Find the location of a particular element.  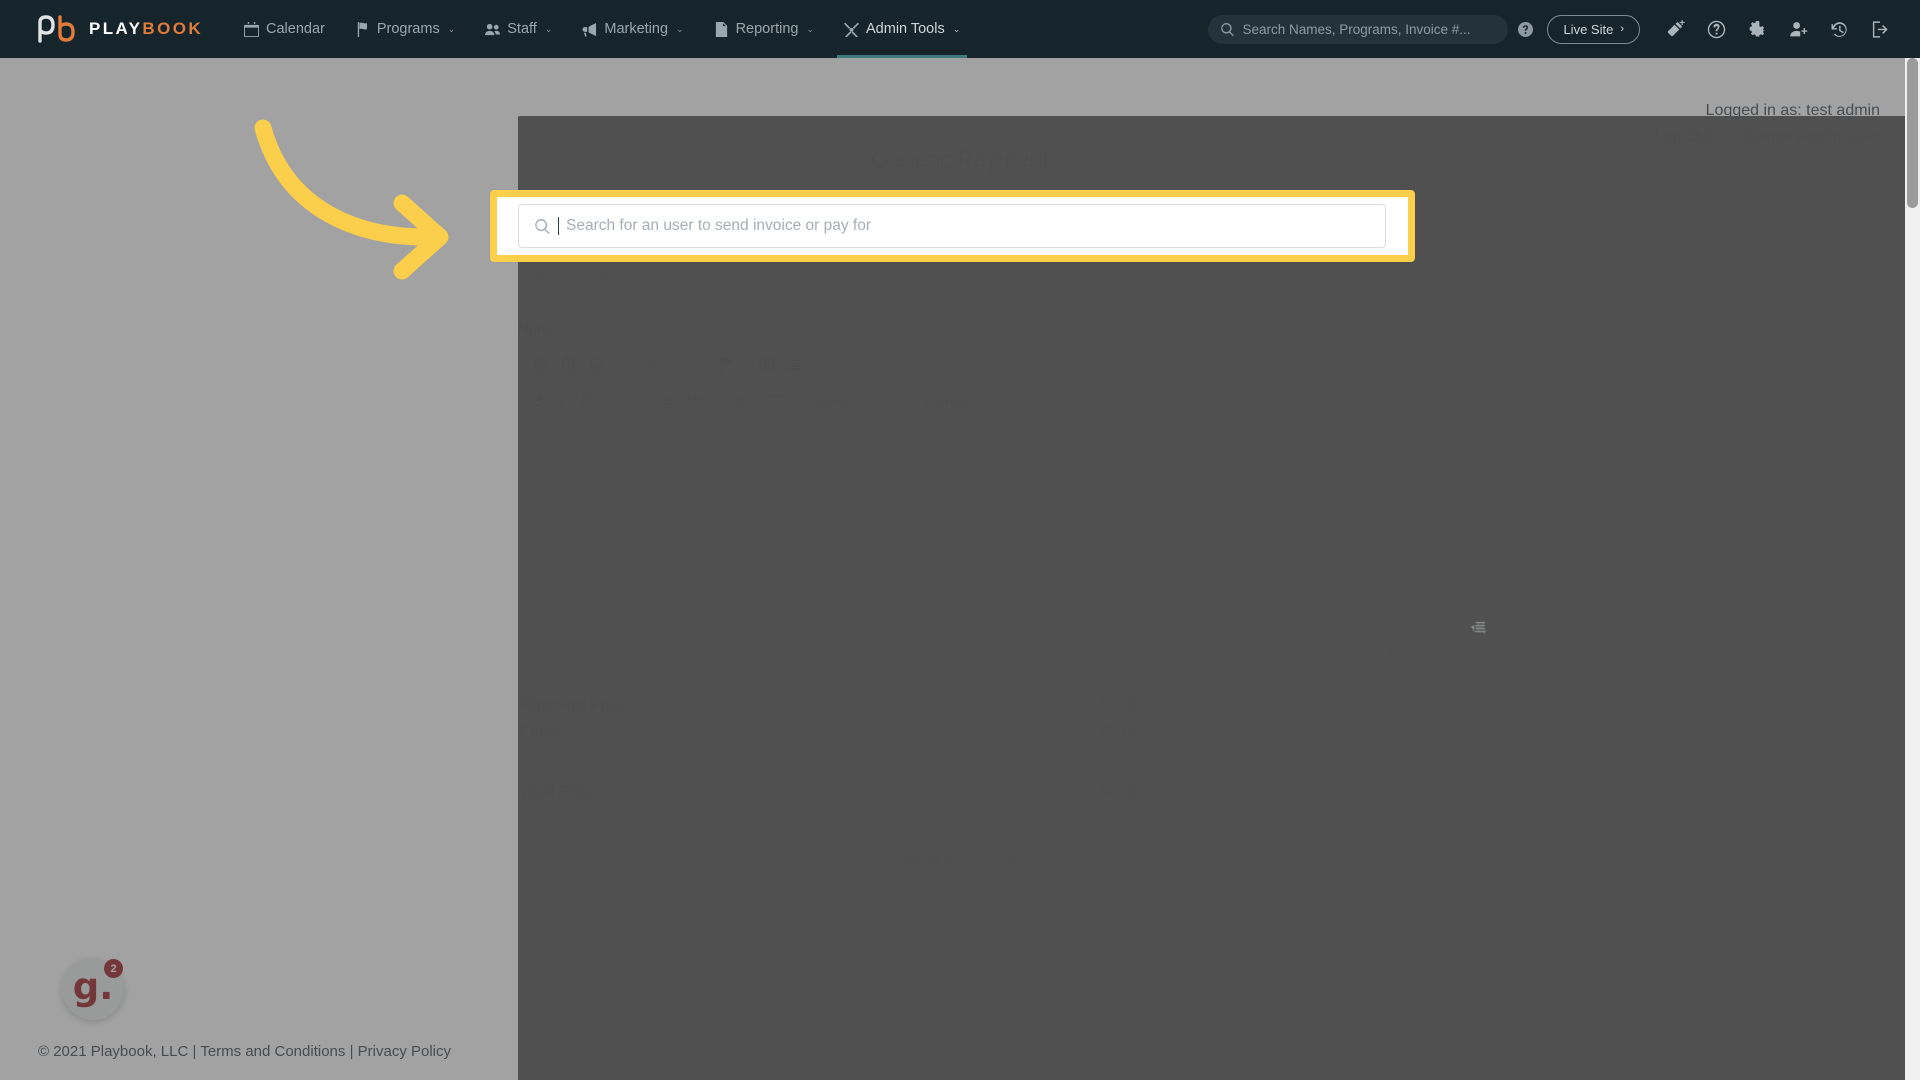

svg-text: T is located at coordinates (568, 366).